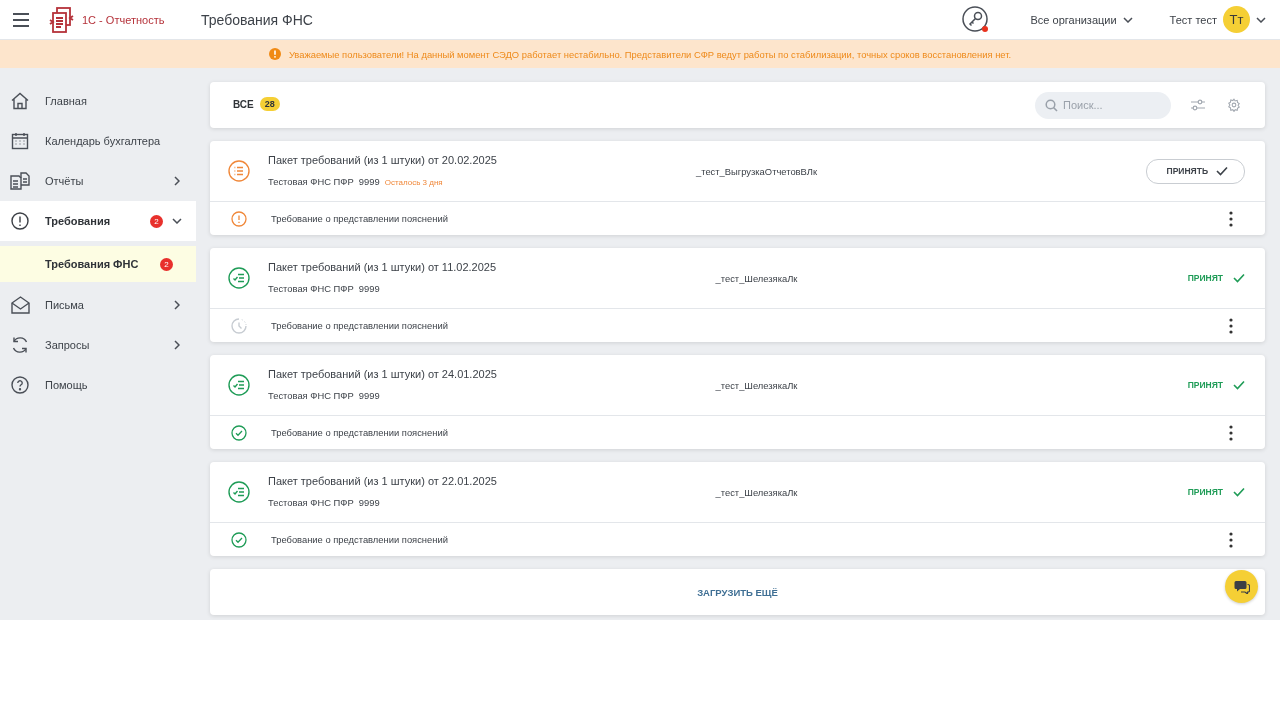 The height and width of the screenshot is (720, 1280). I want to click on package-title: Пакет требований (из 1 штуки) от 11.02.2025, so click(427, 266).